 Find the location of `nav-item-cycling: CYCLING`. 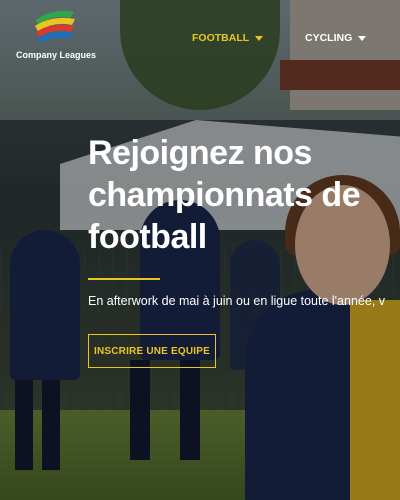

nav-item-cycling: CYCLING is located at coordinates (336, 38).